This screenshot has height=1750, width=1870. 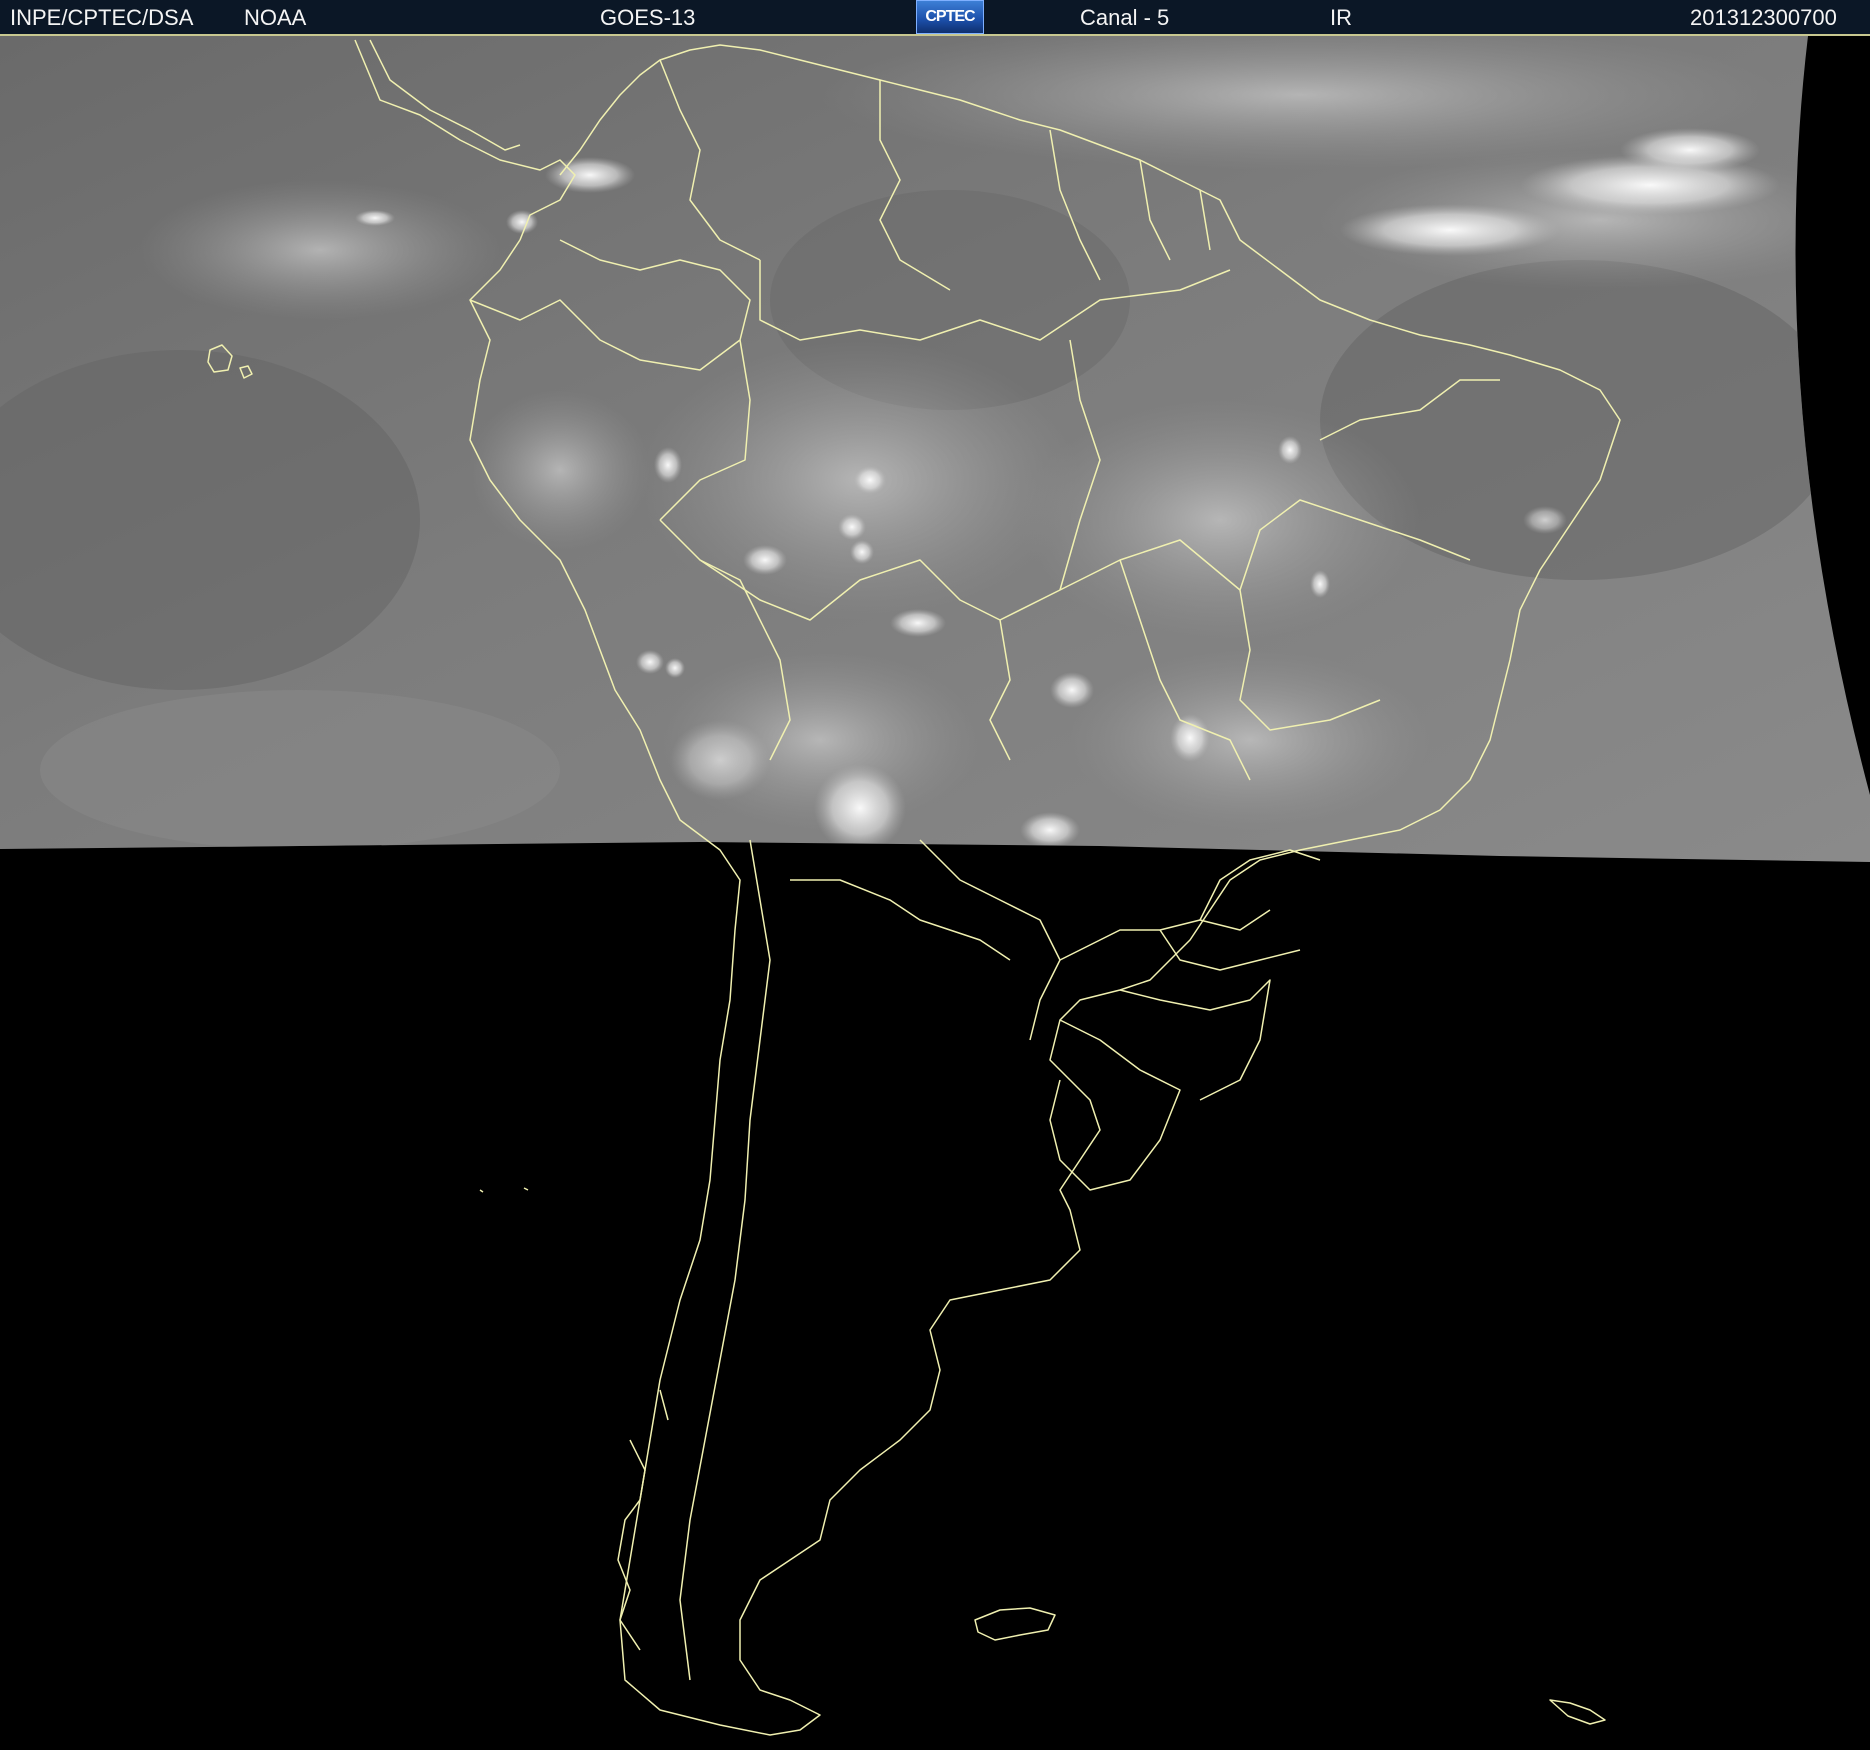 I want to click on logo-text: CPTEC, so click(x=950, y=16).